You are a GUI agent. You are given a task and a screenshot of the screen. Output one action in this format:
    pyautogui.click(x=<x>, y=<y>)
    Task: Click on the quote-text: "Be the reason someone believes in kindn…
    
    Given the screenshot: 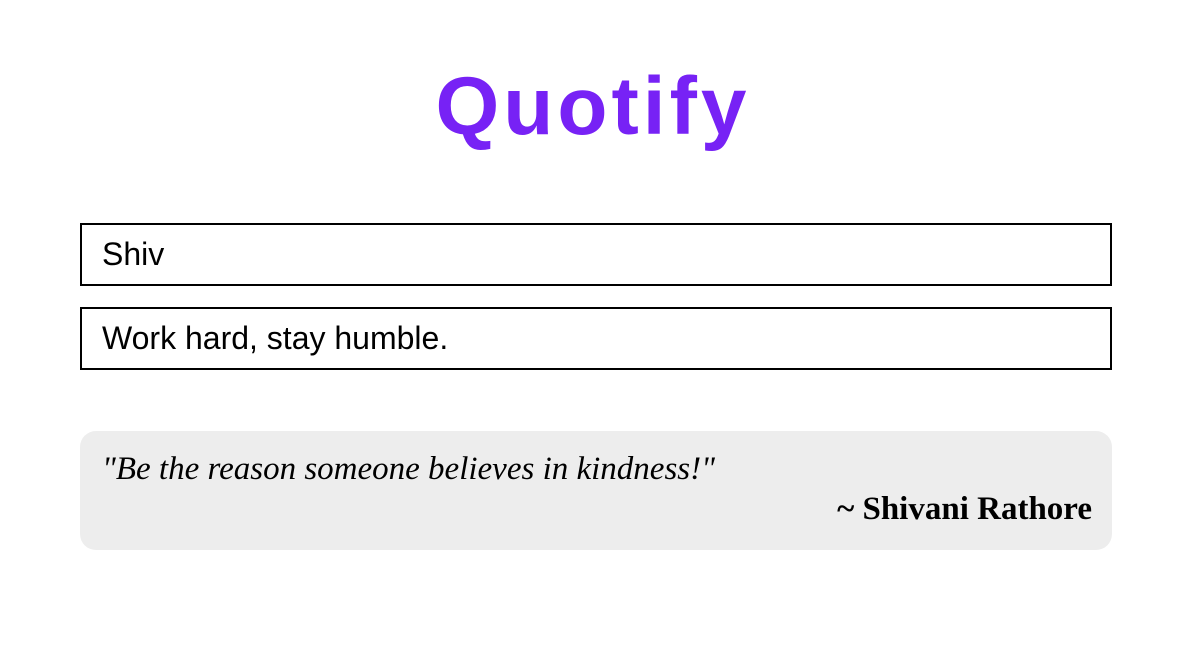 What is the action you would take?
    pyautogui.click(x=408, y=469)
    